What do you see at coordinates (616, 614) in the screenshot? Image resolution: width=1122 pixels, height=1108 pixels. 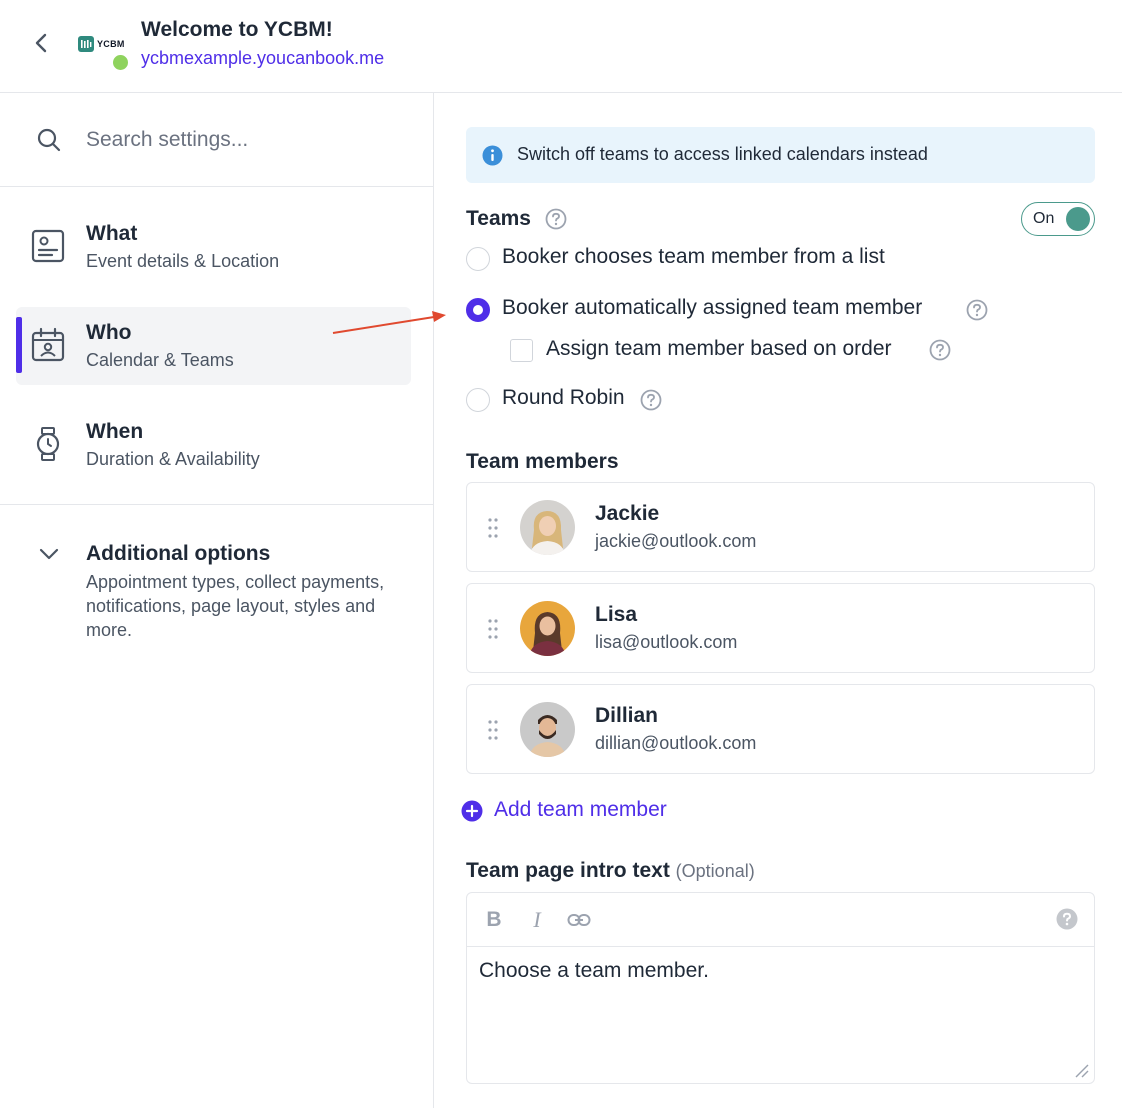 I see `member-name: Lisa` at bounding box center [616, 614].